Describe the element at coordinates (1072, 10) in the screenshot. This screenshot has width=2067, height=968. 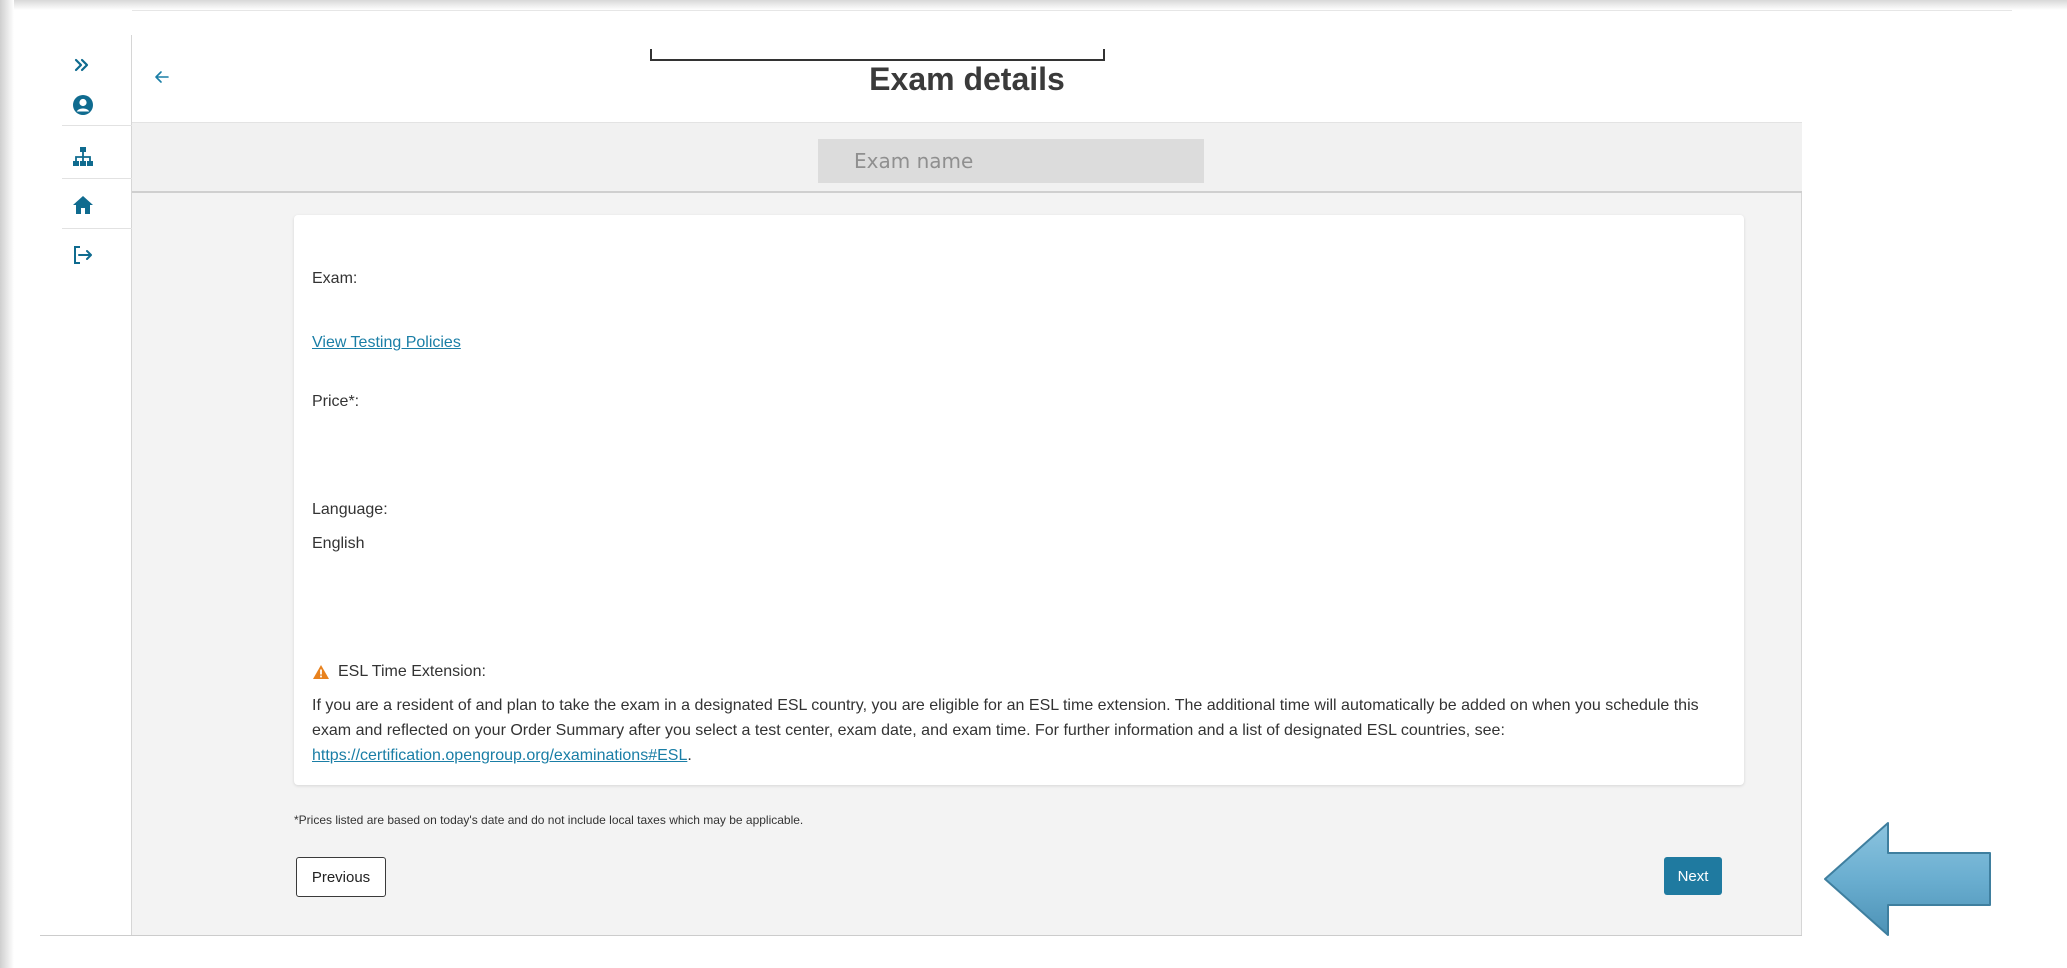
I see `top-divider` at that location.